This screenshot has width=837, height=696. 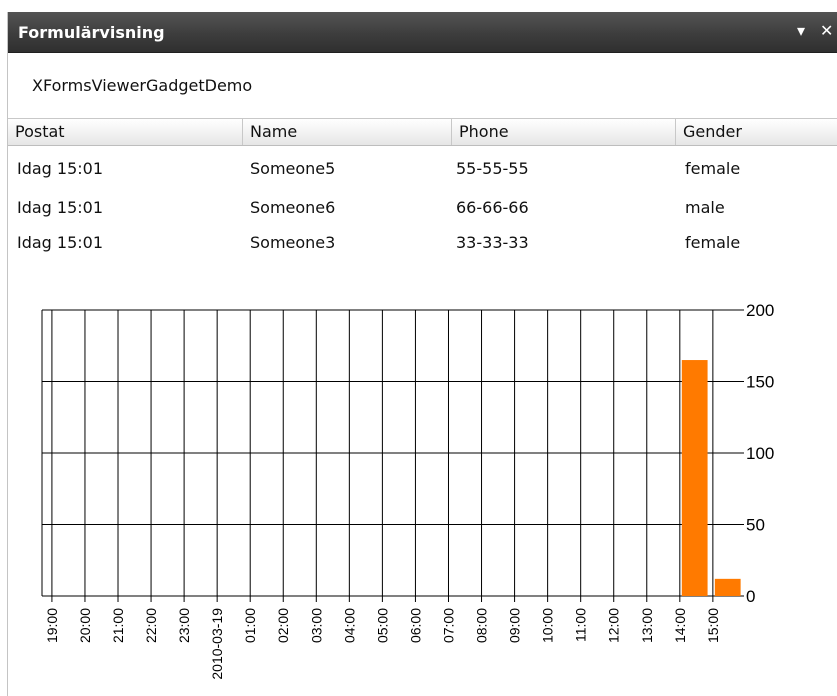 What do you see at coordinates (713, 625) in the screenshot?
I see `x-tick-label: 15:00` at bounding box center [713, 625].